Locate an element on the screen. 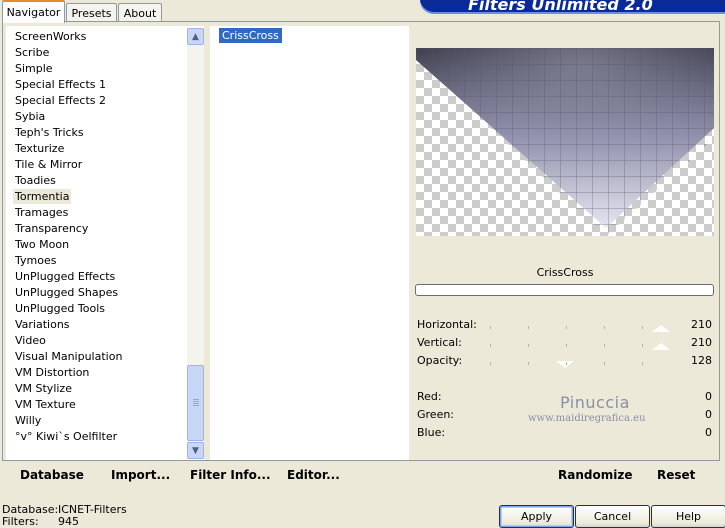  watermark-url: www.maidiregrafica.eu is located at coordinates (587, 418).